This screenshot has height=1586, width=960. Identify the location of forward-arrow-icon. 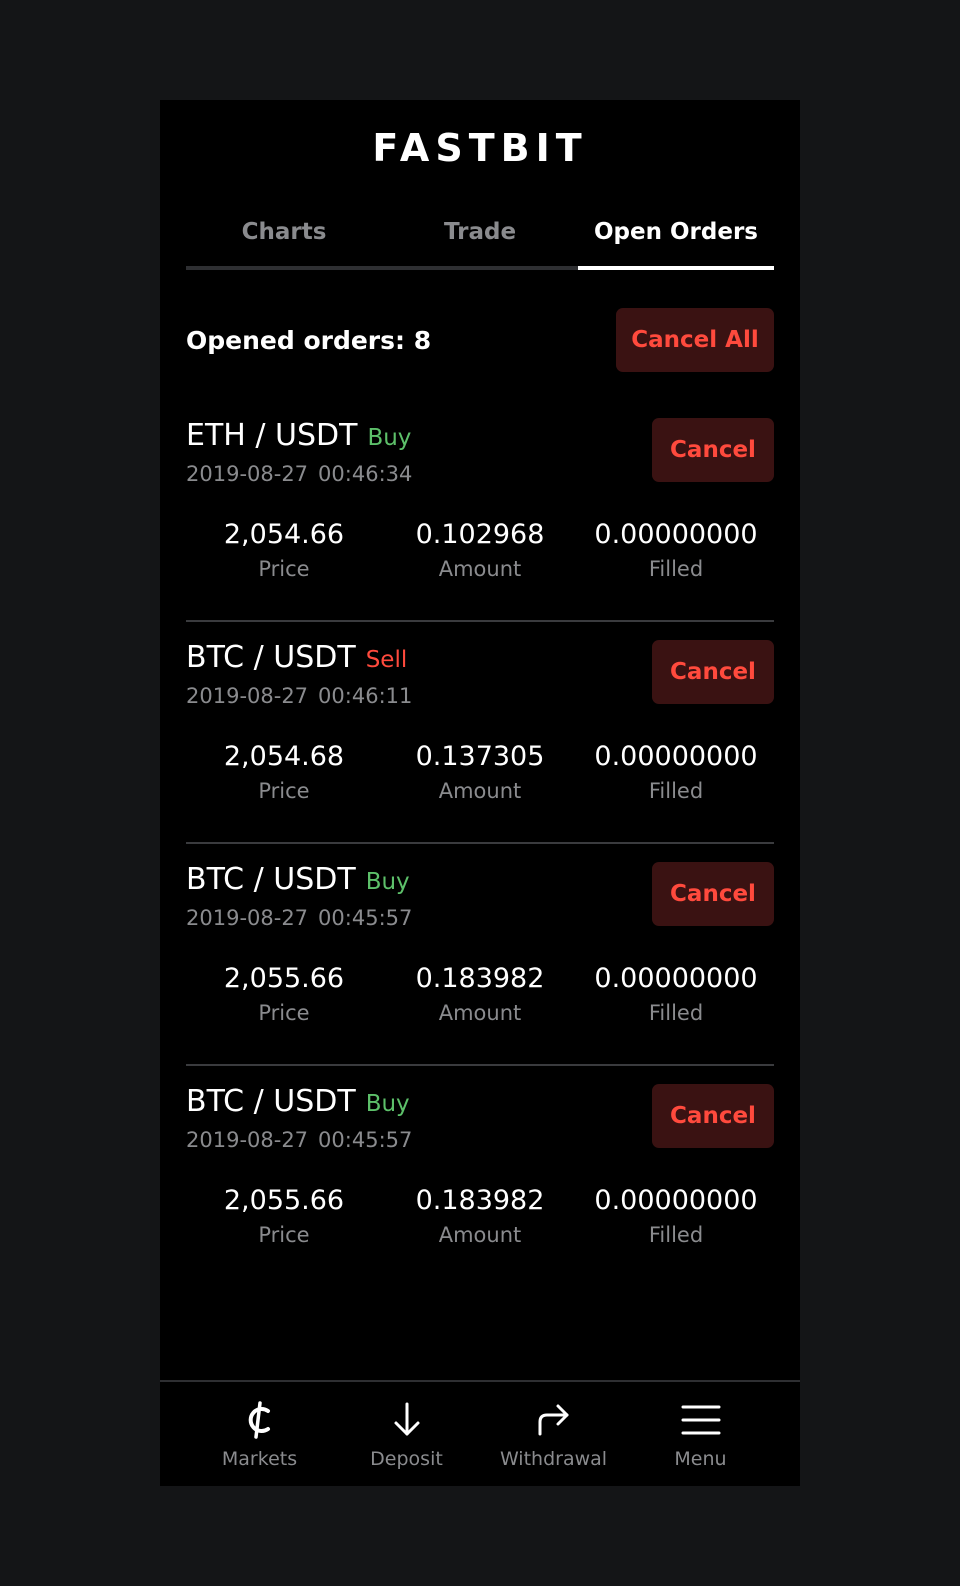
(554, 1420).